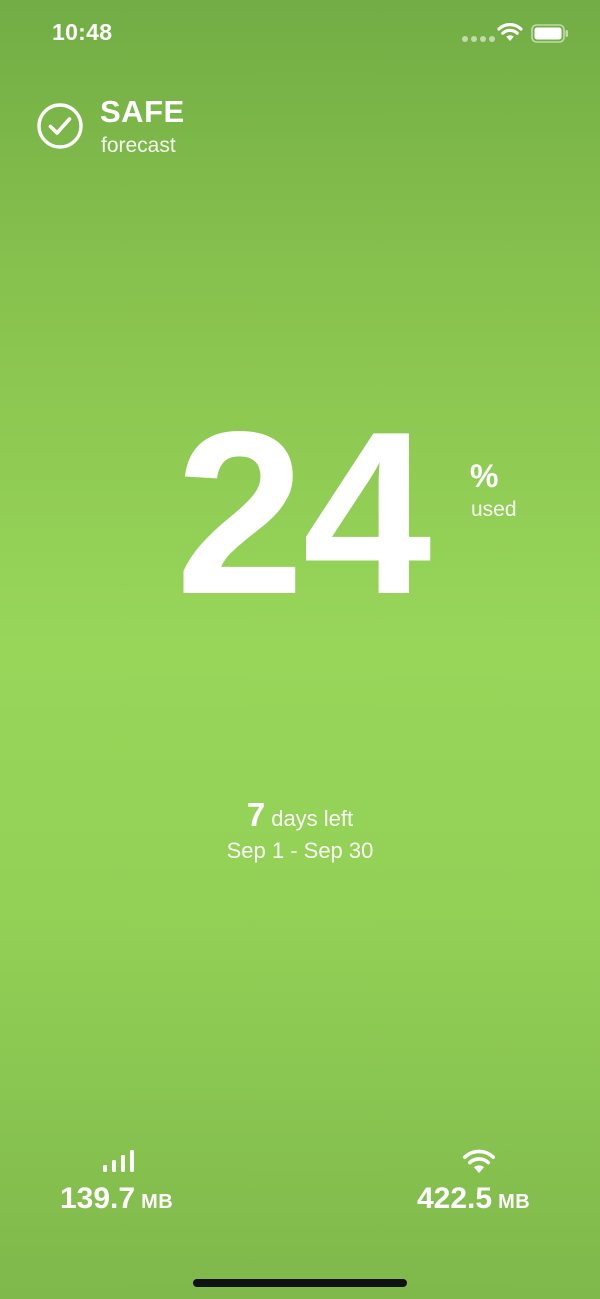  What do you see at coordinates (138, 145) in the screenshot?
I see `forecast-label: forecast` at bounding box center [138, 145].